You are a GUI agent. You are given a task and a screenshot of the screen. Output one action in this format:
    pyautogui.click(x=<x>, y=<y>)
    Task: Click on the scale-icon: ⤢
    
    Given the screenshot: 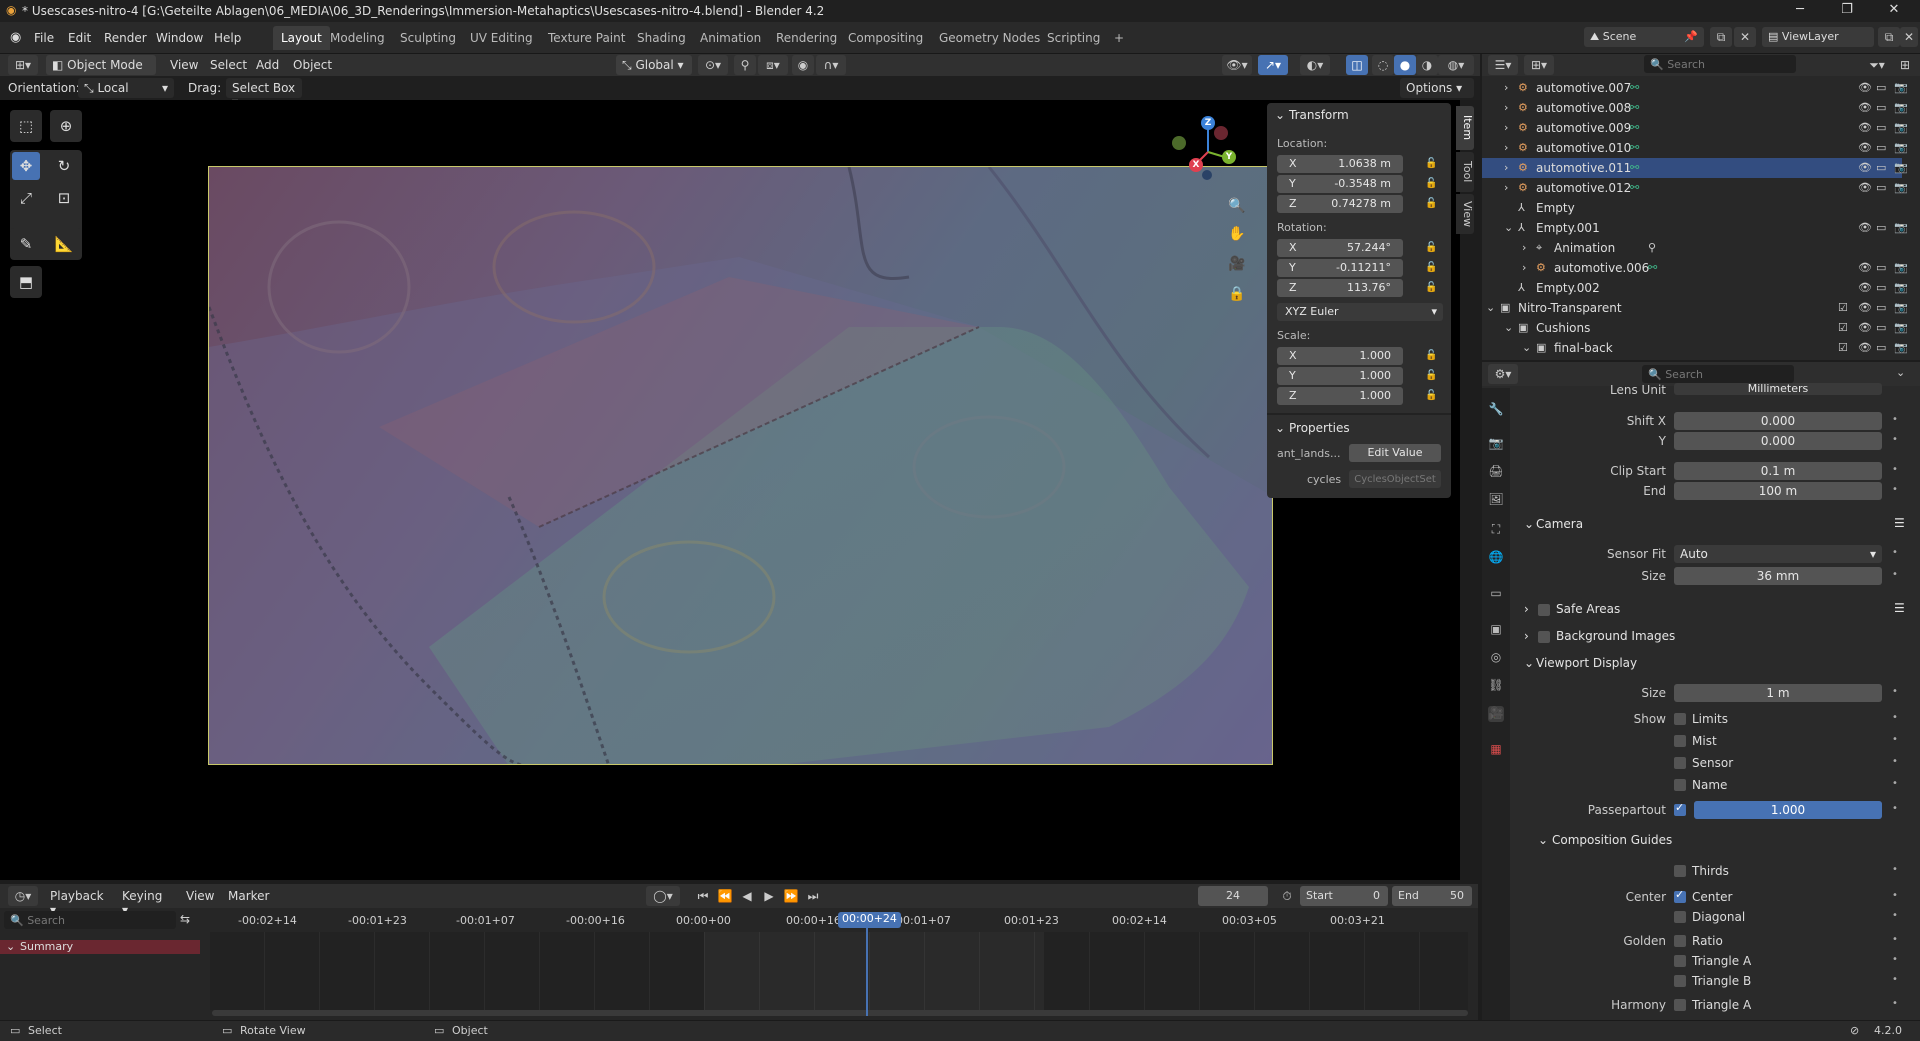 What is the action you would take?
    pyautogui.click(x=26, y=198)
    